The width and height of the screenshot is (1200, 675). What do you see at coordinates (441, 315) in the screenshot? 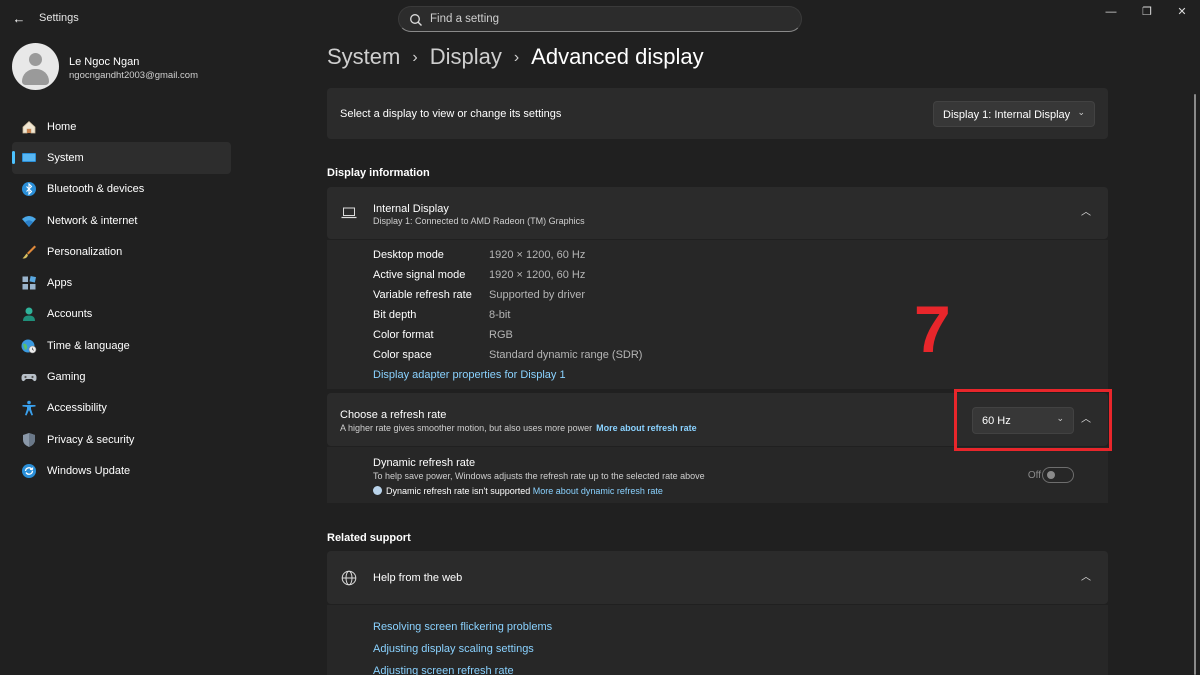
I see `info-row: Bit depth 8-bit` at bounding box center [441, 315].